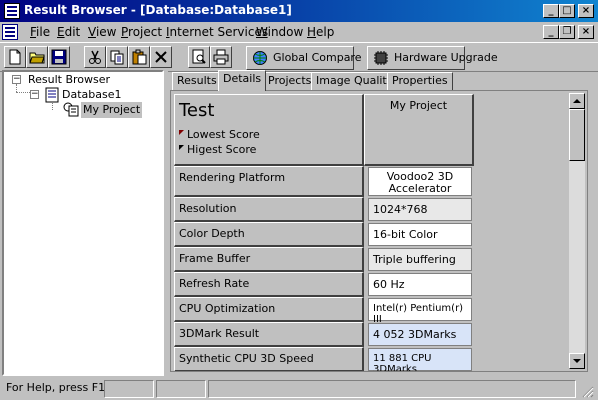 The width and height of the screenshot is (598, 400). I want to click on scissors-icon, so click(95, 57).